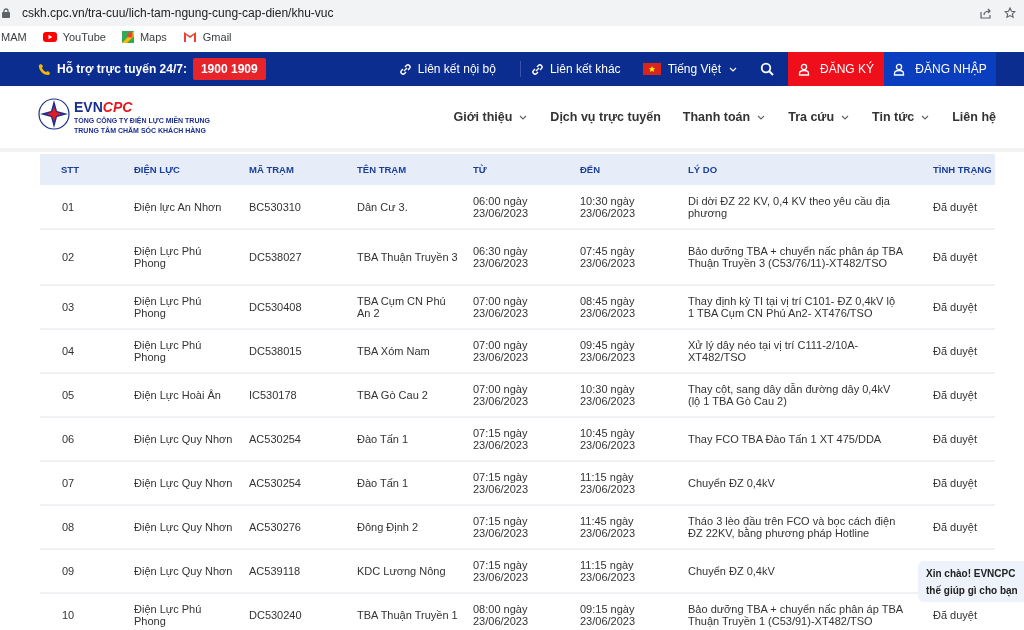 The image size is (1024, 630). Describe the element at coordinates (112, 69) in the screenshot. I see `hotline-label: Hỗ trợ trực tuyến 24/7:` at that location.